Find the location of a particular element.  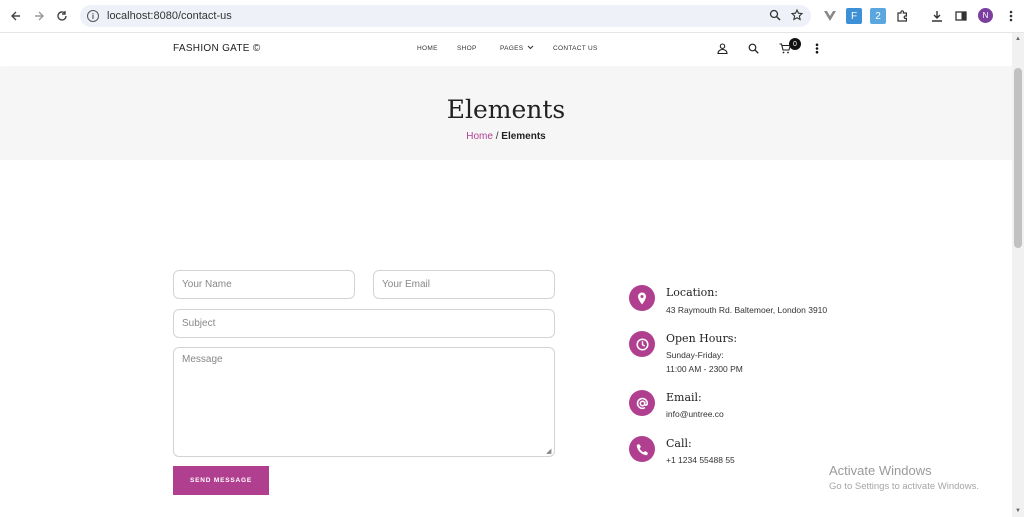

activate-windows-title: Activate Windows is located at coordinates (880, 470).